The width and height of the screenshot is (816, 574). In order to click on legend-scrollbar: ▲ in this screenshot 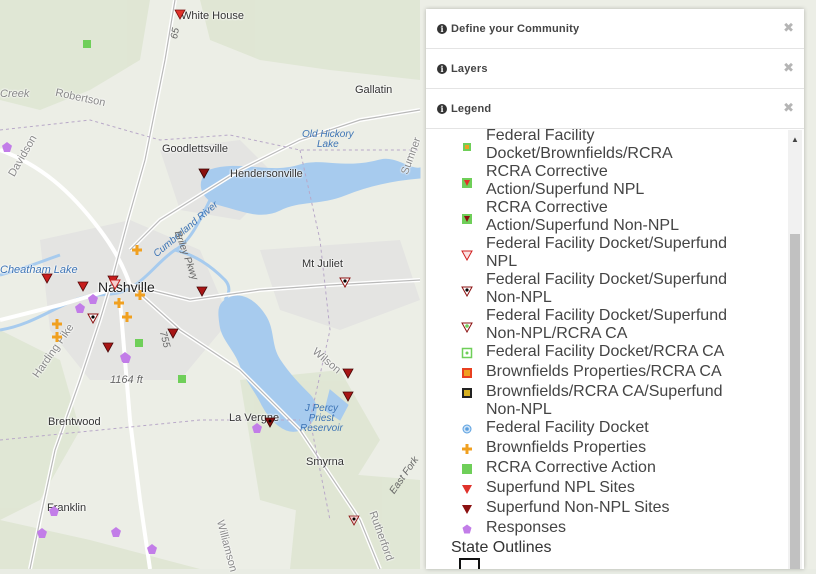, I will do `click(795, 349)`.